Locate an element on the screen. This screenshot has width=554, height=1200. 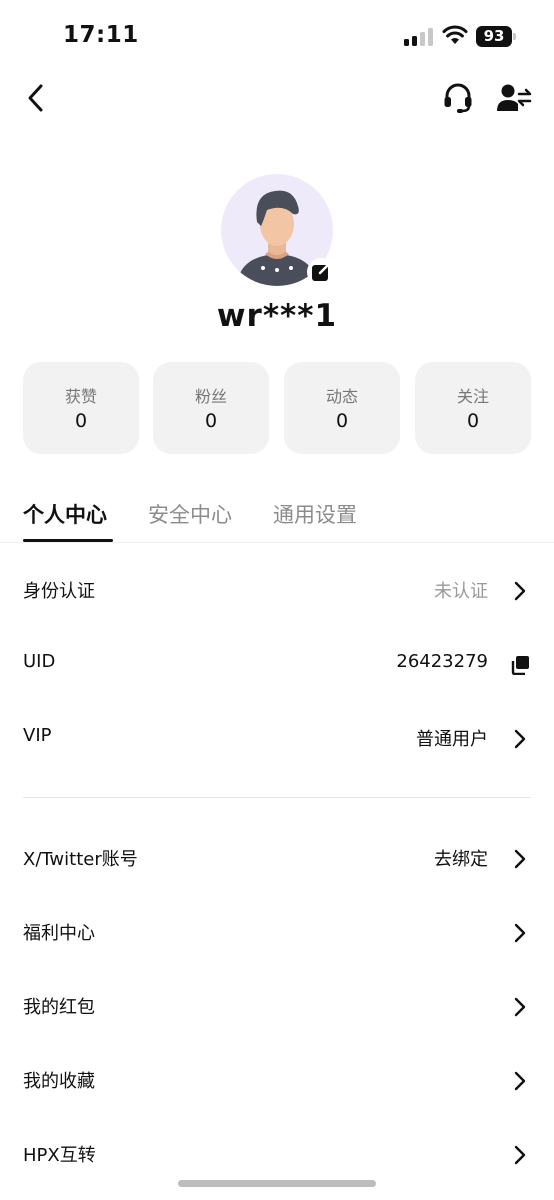
section-divider is located at coordinates (277, 797).